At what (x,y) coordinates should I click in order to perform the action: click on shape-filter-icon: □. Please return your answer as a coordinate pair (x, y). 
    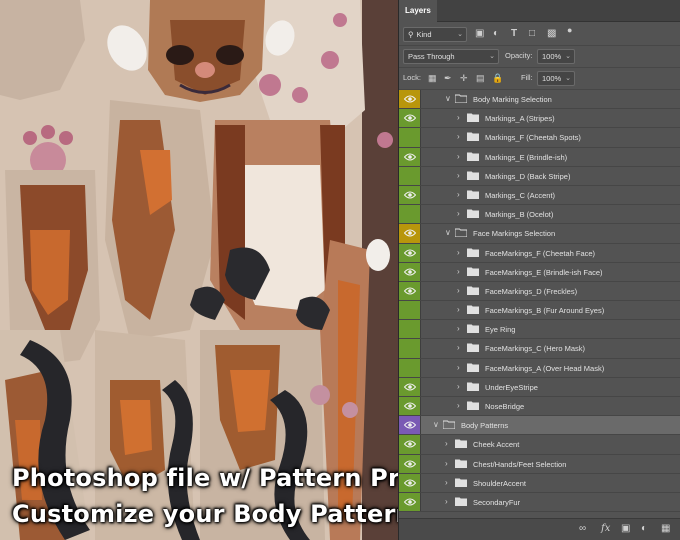
    Looking at the image, I should click on (532, 34).